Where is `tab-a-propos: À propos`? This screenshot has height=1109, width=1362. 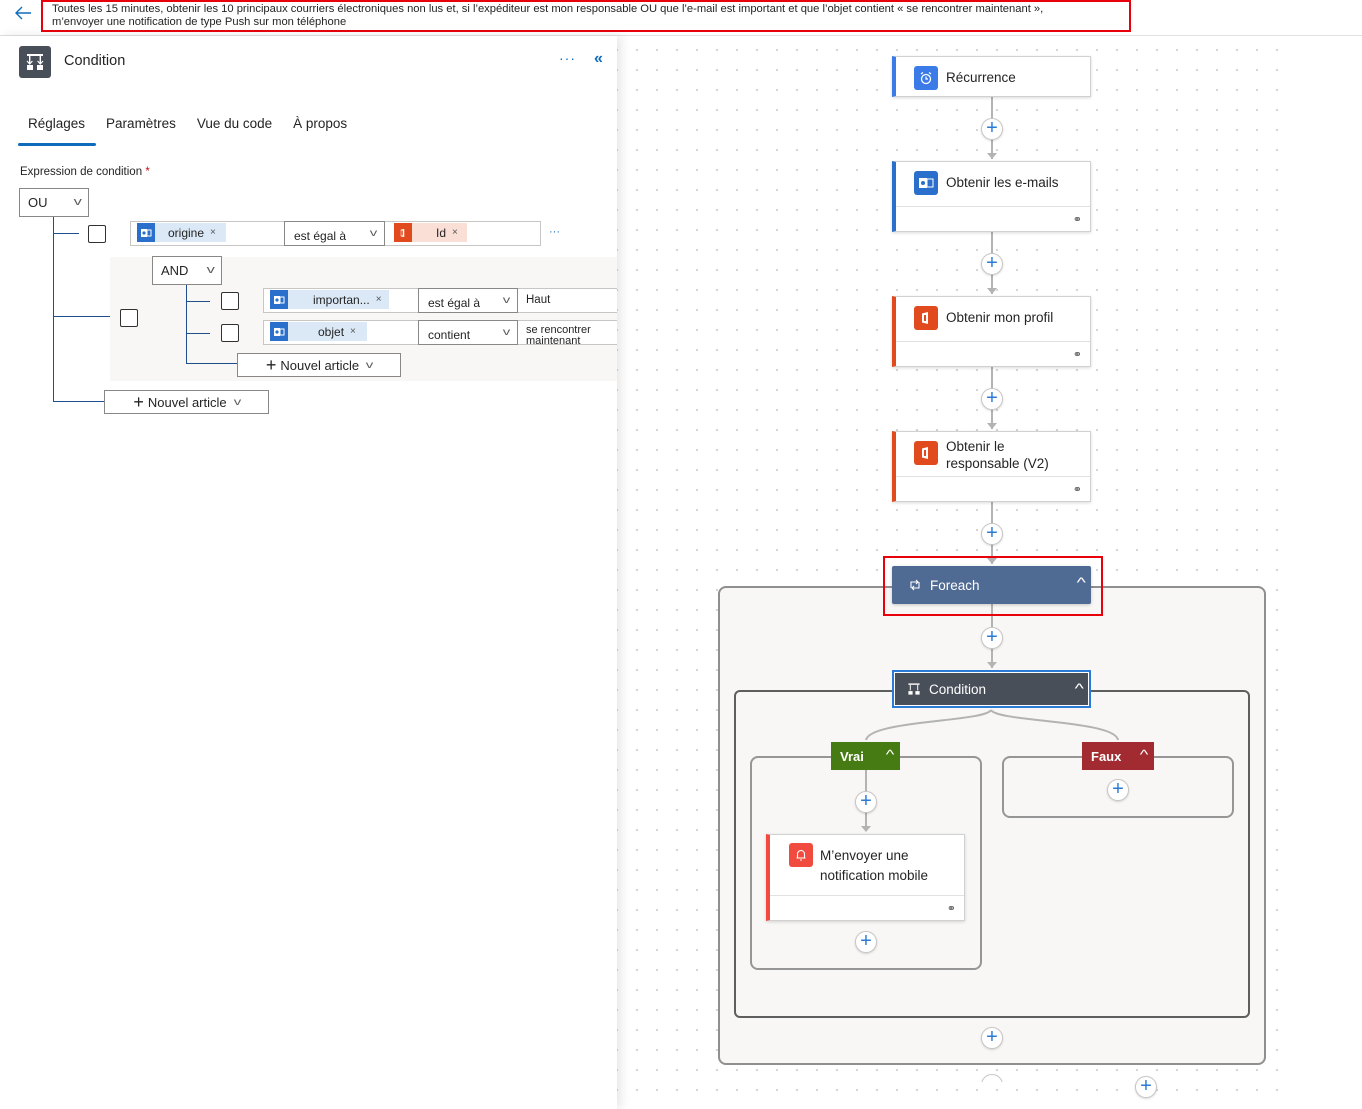
tab-a-propos: À propos is located at coordinates (320, 131).